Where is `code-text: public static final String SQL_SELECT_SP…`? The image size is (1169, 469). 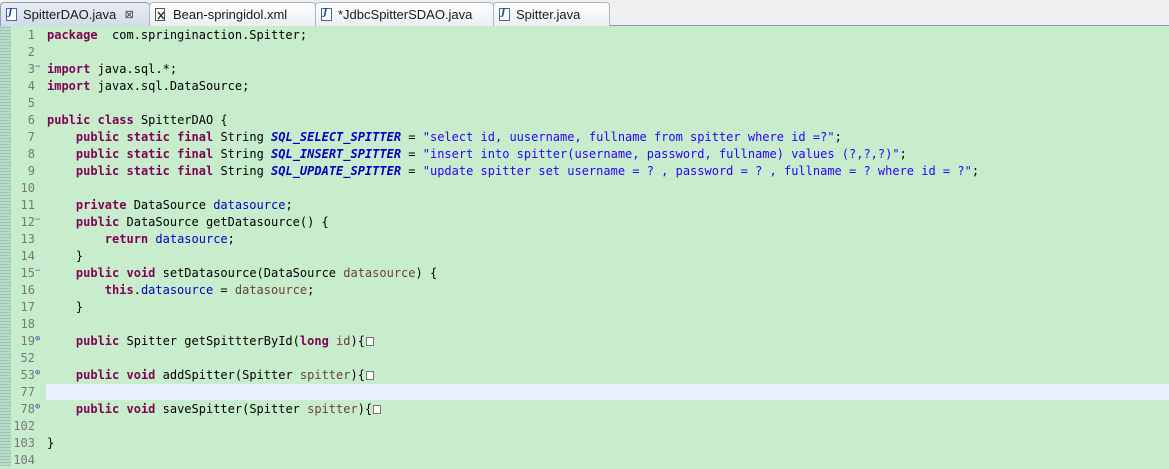
code-text: public static final String SQL_SELECT_SP… is located at coordinates (458, 137).